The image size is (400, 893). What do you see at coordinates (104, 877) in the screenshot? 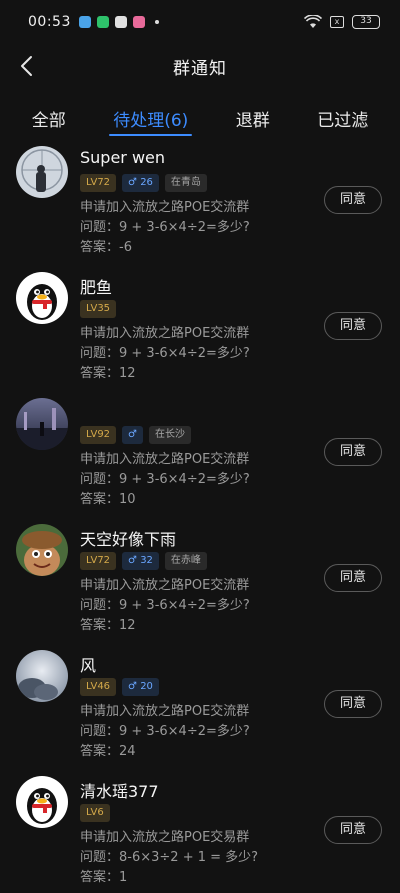
I see `answer-text: 答案：1` at bounding box center [104, 877].